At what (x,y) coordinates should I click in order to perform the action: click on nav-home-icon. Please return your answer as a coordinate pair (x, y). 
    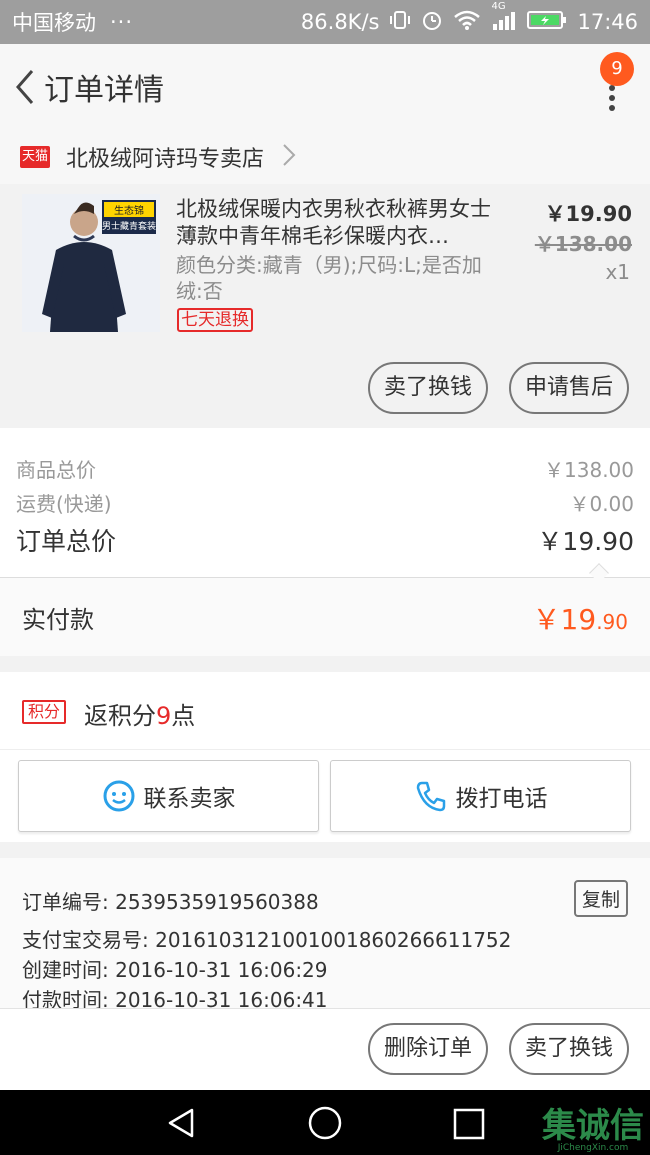
    Looking at the image, I should click on (325, 1126).